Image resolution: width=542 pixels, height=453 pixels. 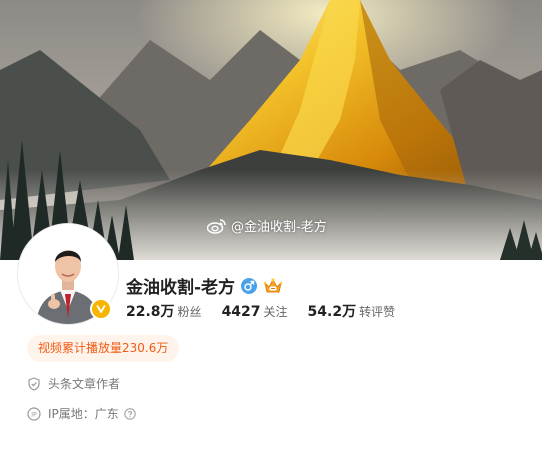 I want to click on verified-v-badge, so click(x=101, y=309).